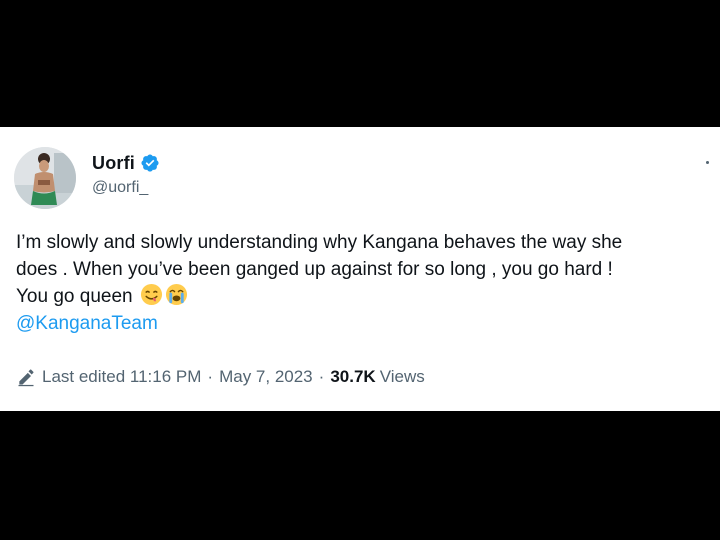  I want to click on display-name: Uorfi, so click(113, 163).